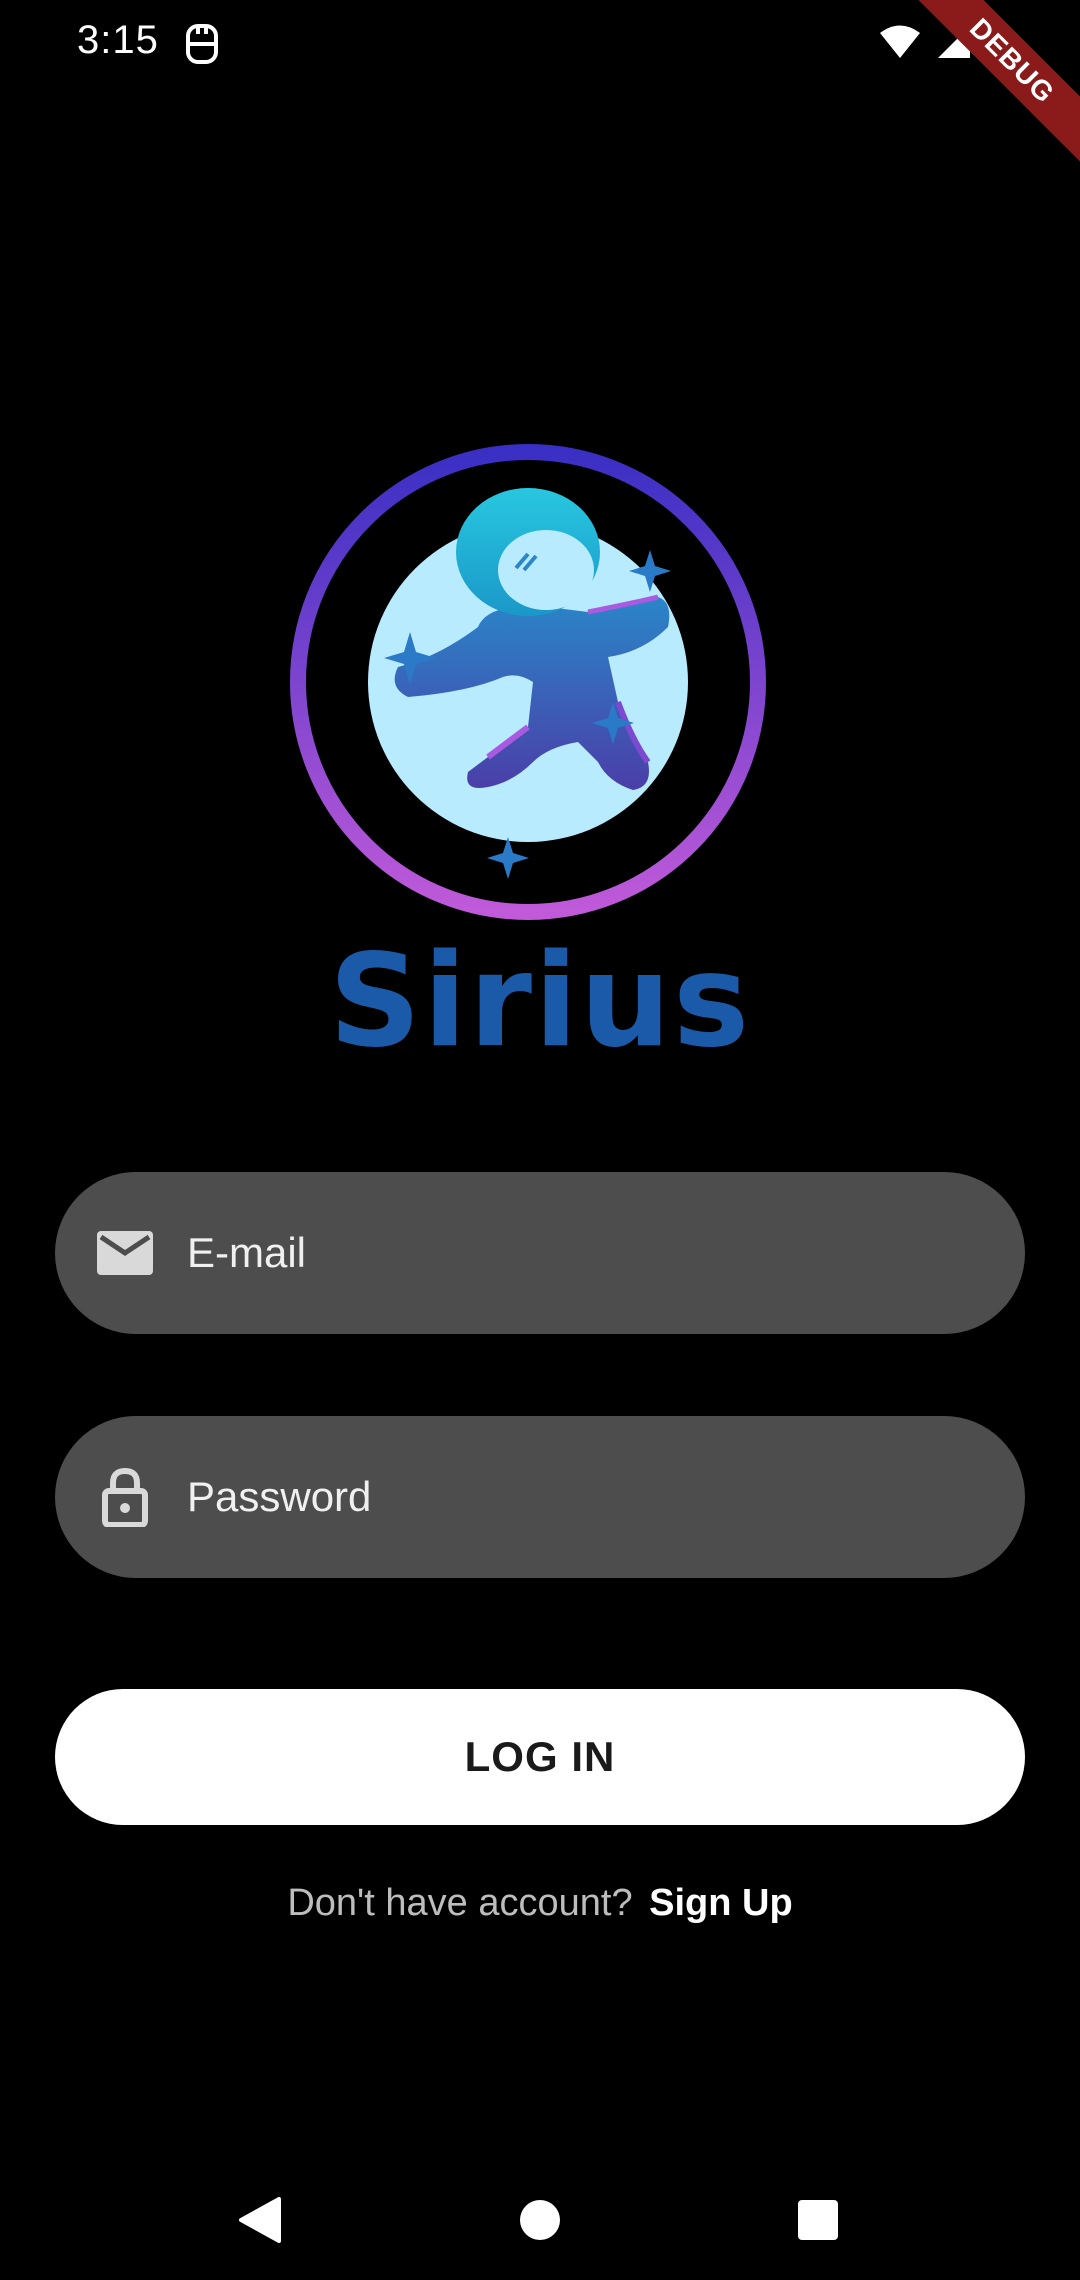 The image size is (1080, 2280). What do you see at coordinates (900, 44) in the screenshot?
I see `wifi-icon` at bounding box center [900, 44].